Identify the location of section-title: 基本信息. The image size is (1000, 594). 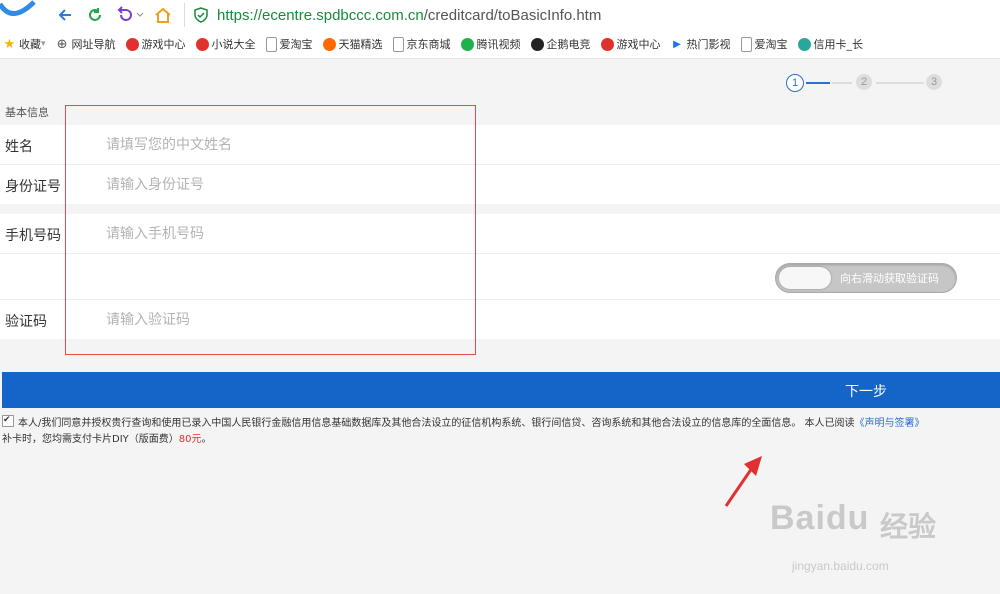
(27, 112).